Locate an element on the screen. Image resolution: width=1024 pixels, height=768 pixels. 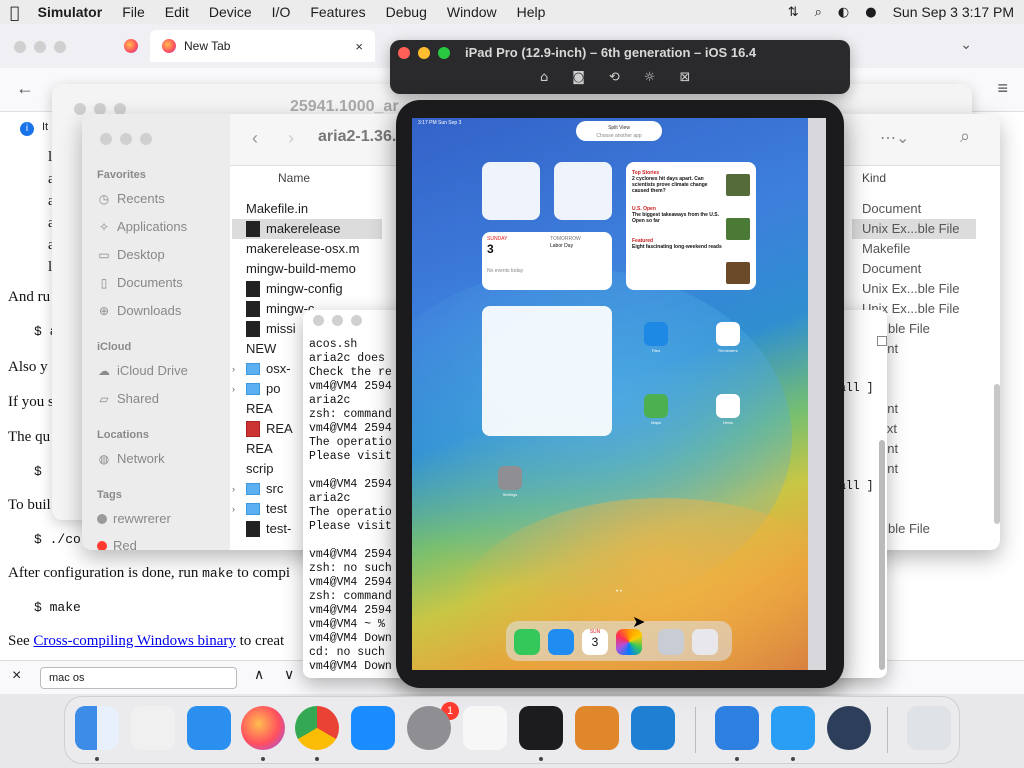
tab-list-chevron-icon: ⌄ is located at coordinates (966, 44).